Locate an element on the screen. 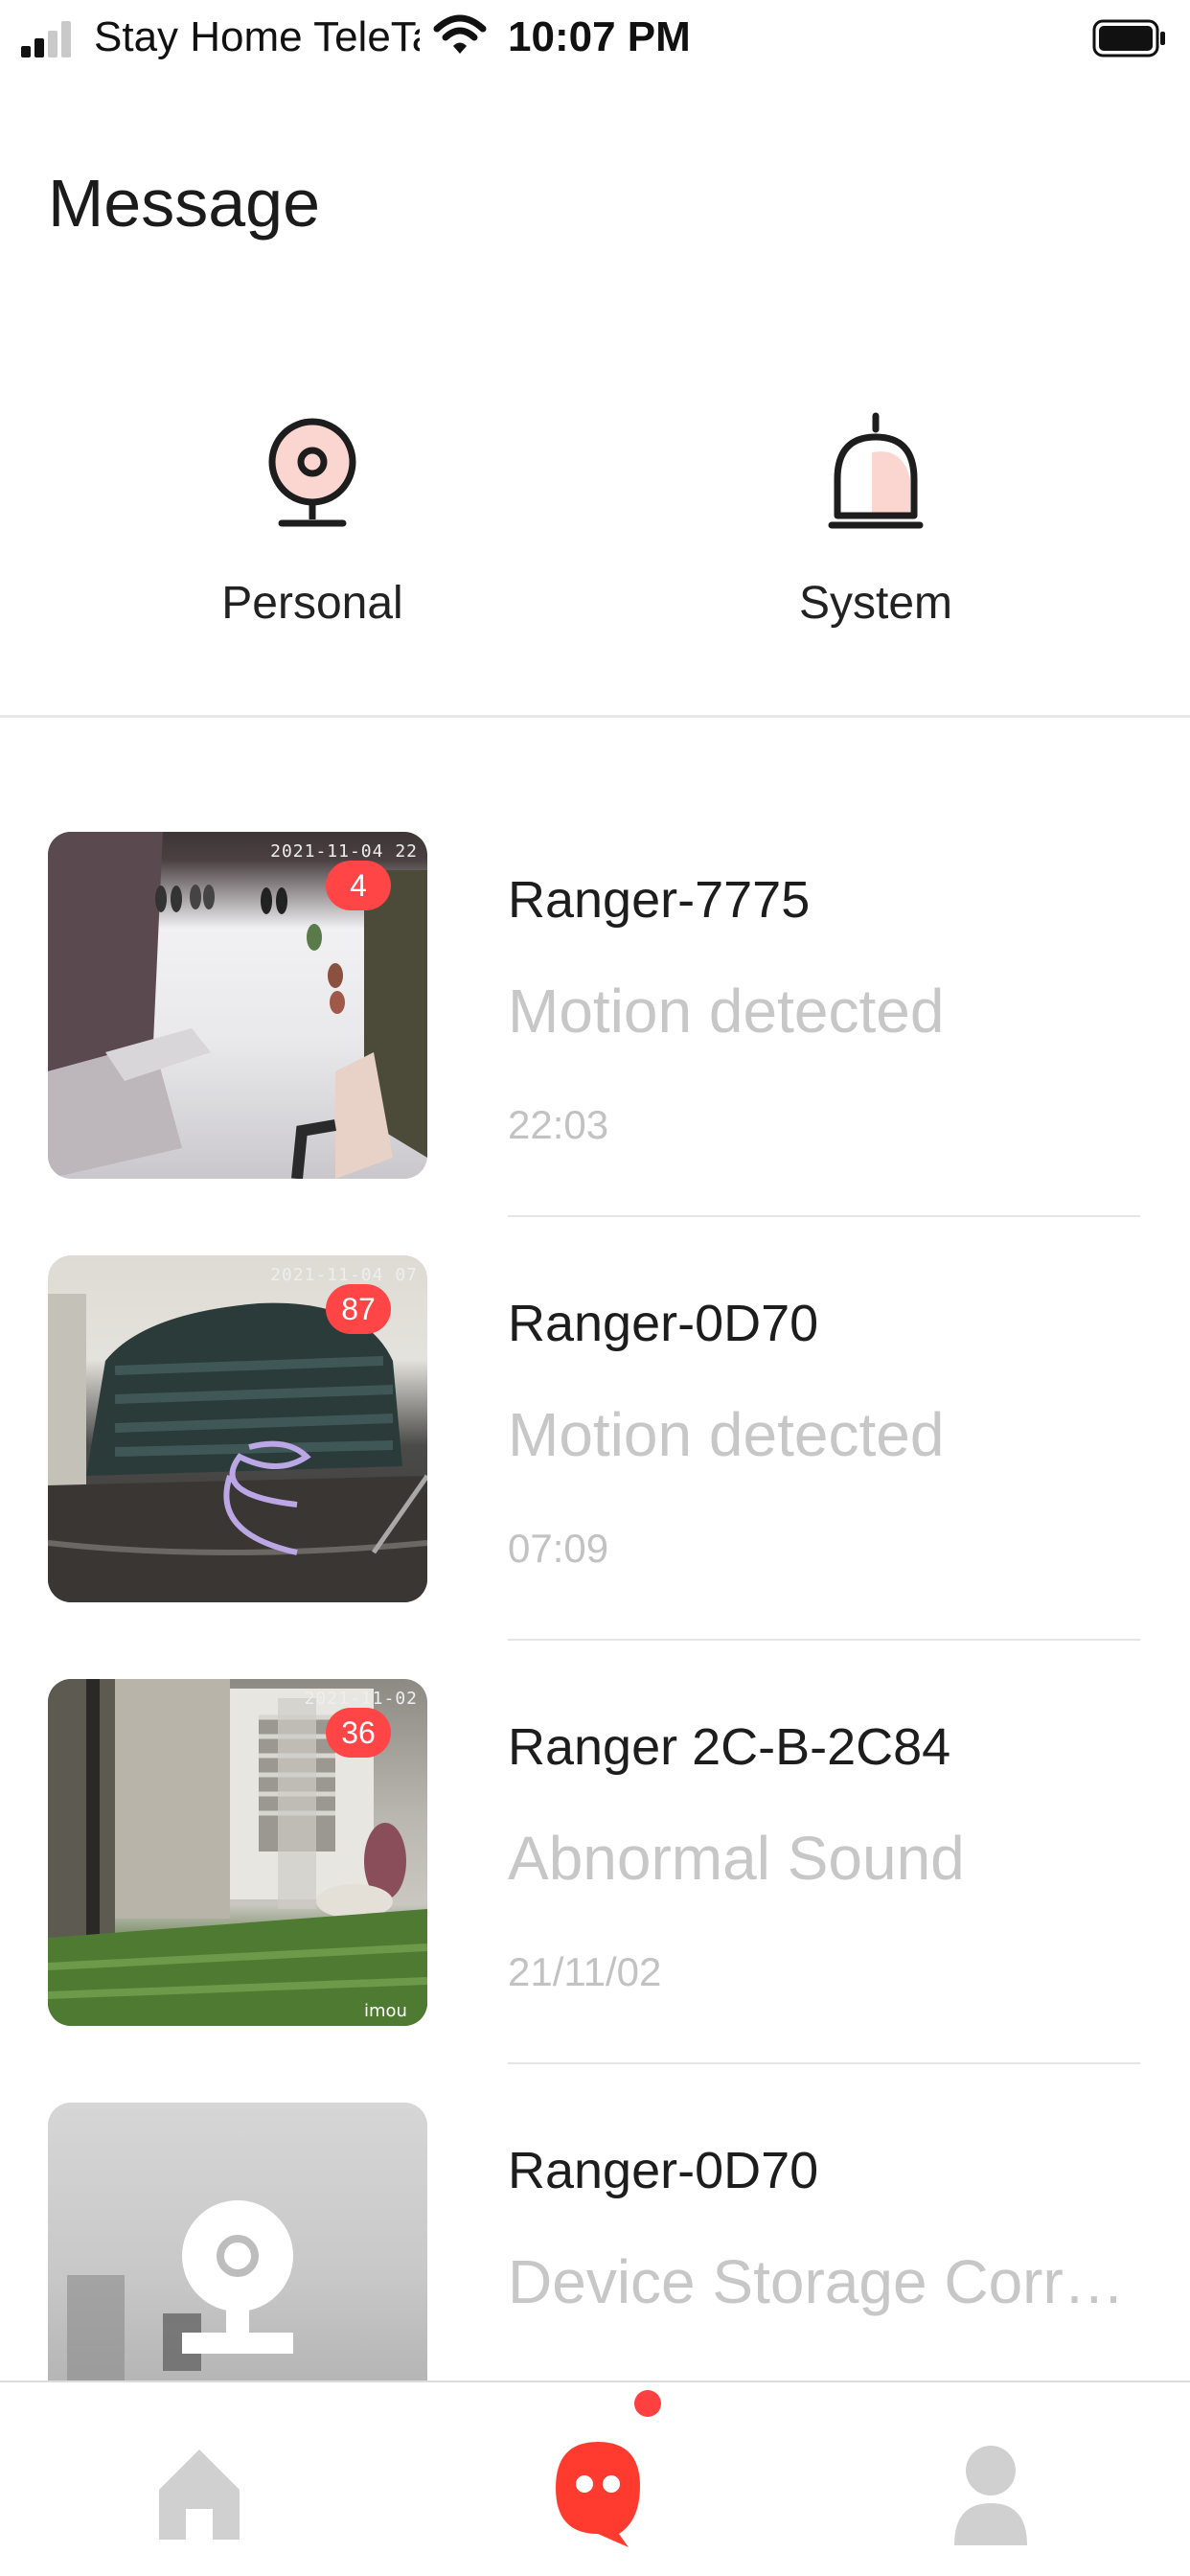  category-label: Personal is located at coordinates (312, 603).